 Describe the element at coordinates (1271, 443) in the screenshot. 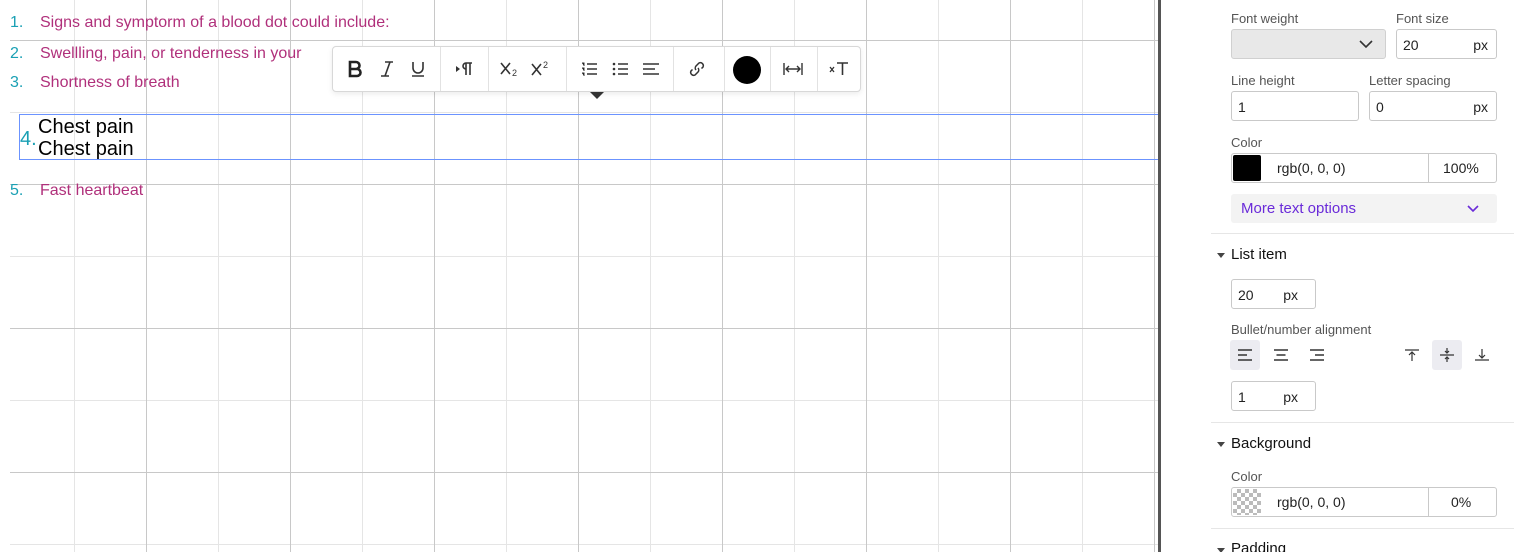

I see `background-section-title: Background` at that location.